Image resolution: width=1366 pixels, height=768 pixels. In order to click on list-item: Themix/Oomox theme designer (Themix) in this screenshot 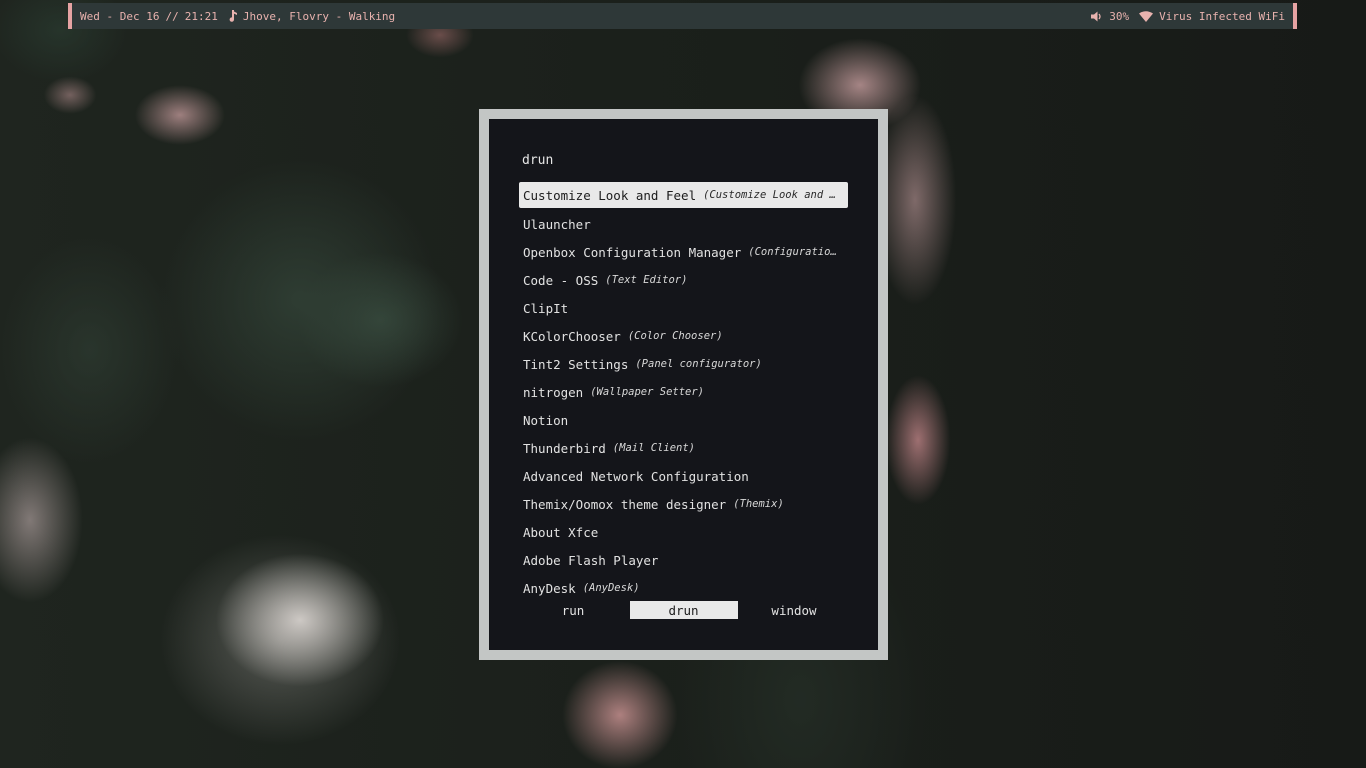, I will do `click(683, 504)`.